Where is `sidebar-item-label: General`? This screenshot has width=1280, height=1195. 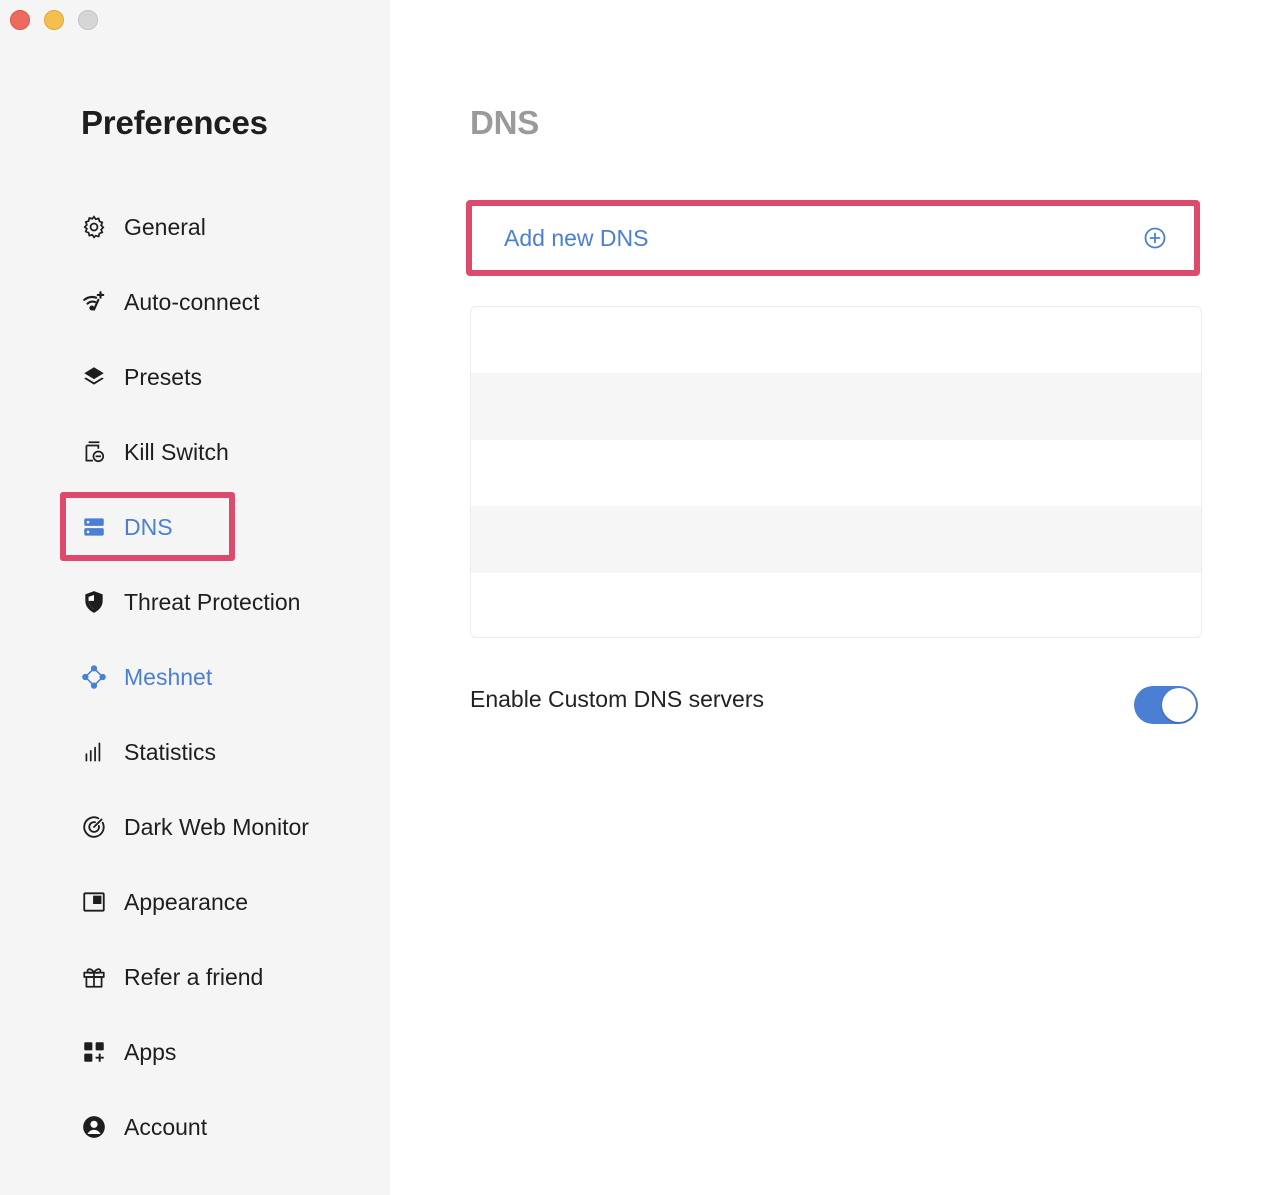
sidebar-item-label: General is located at coordinates (165, 226).